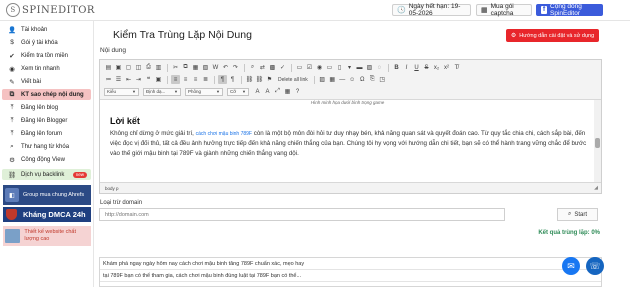  I want to click on font-family-select: Phông ▼, so click(204, 91).